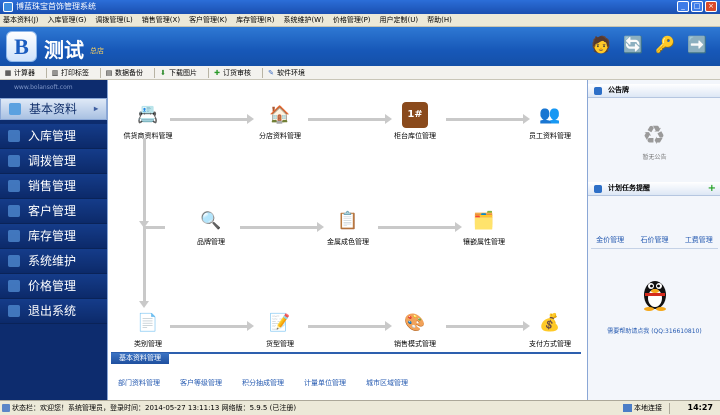 This screenshot has height=415, width=720. Describe the element at coordinates (712, 188) in the screenshot. I see `add-plan-icon: +` at that location.